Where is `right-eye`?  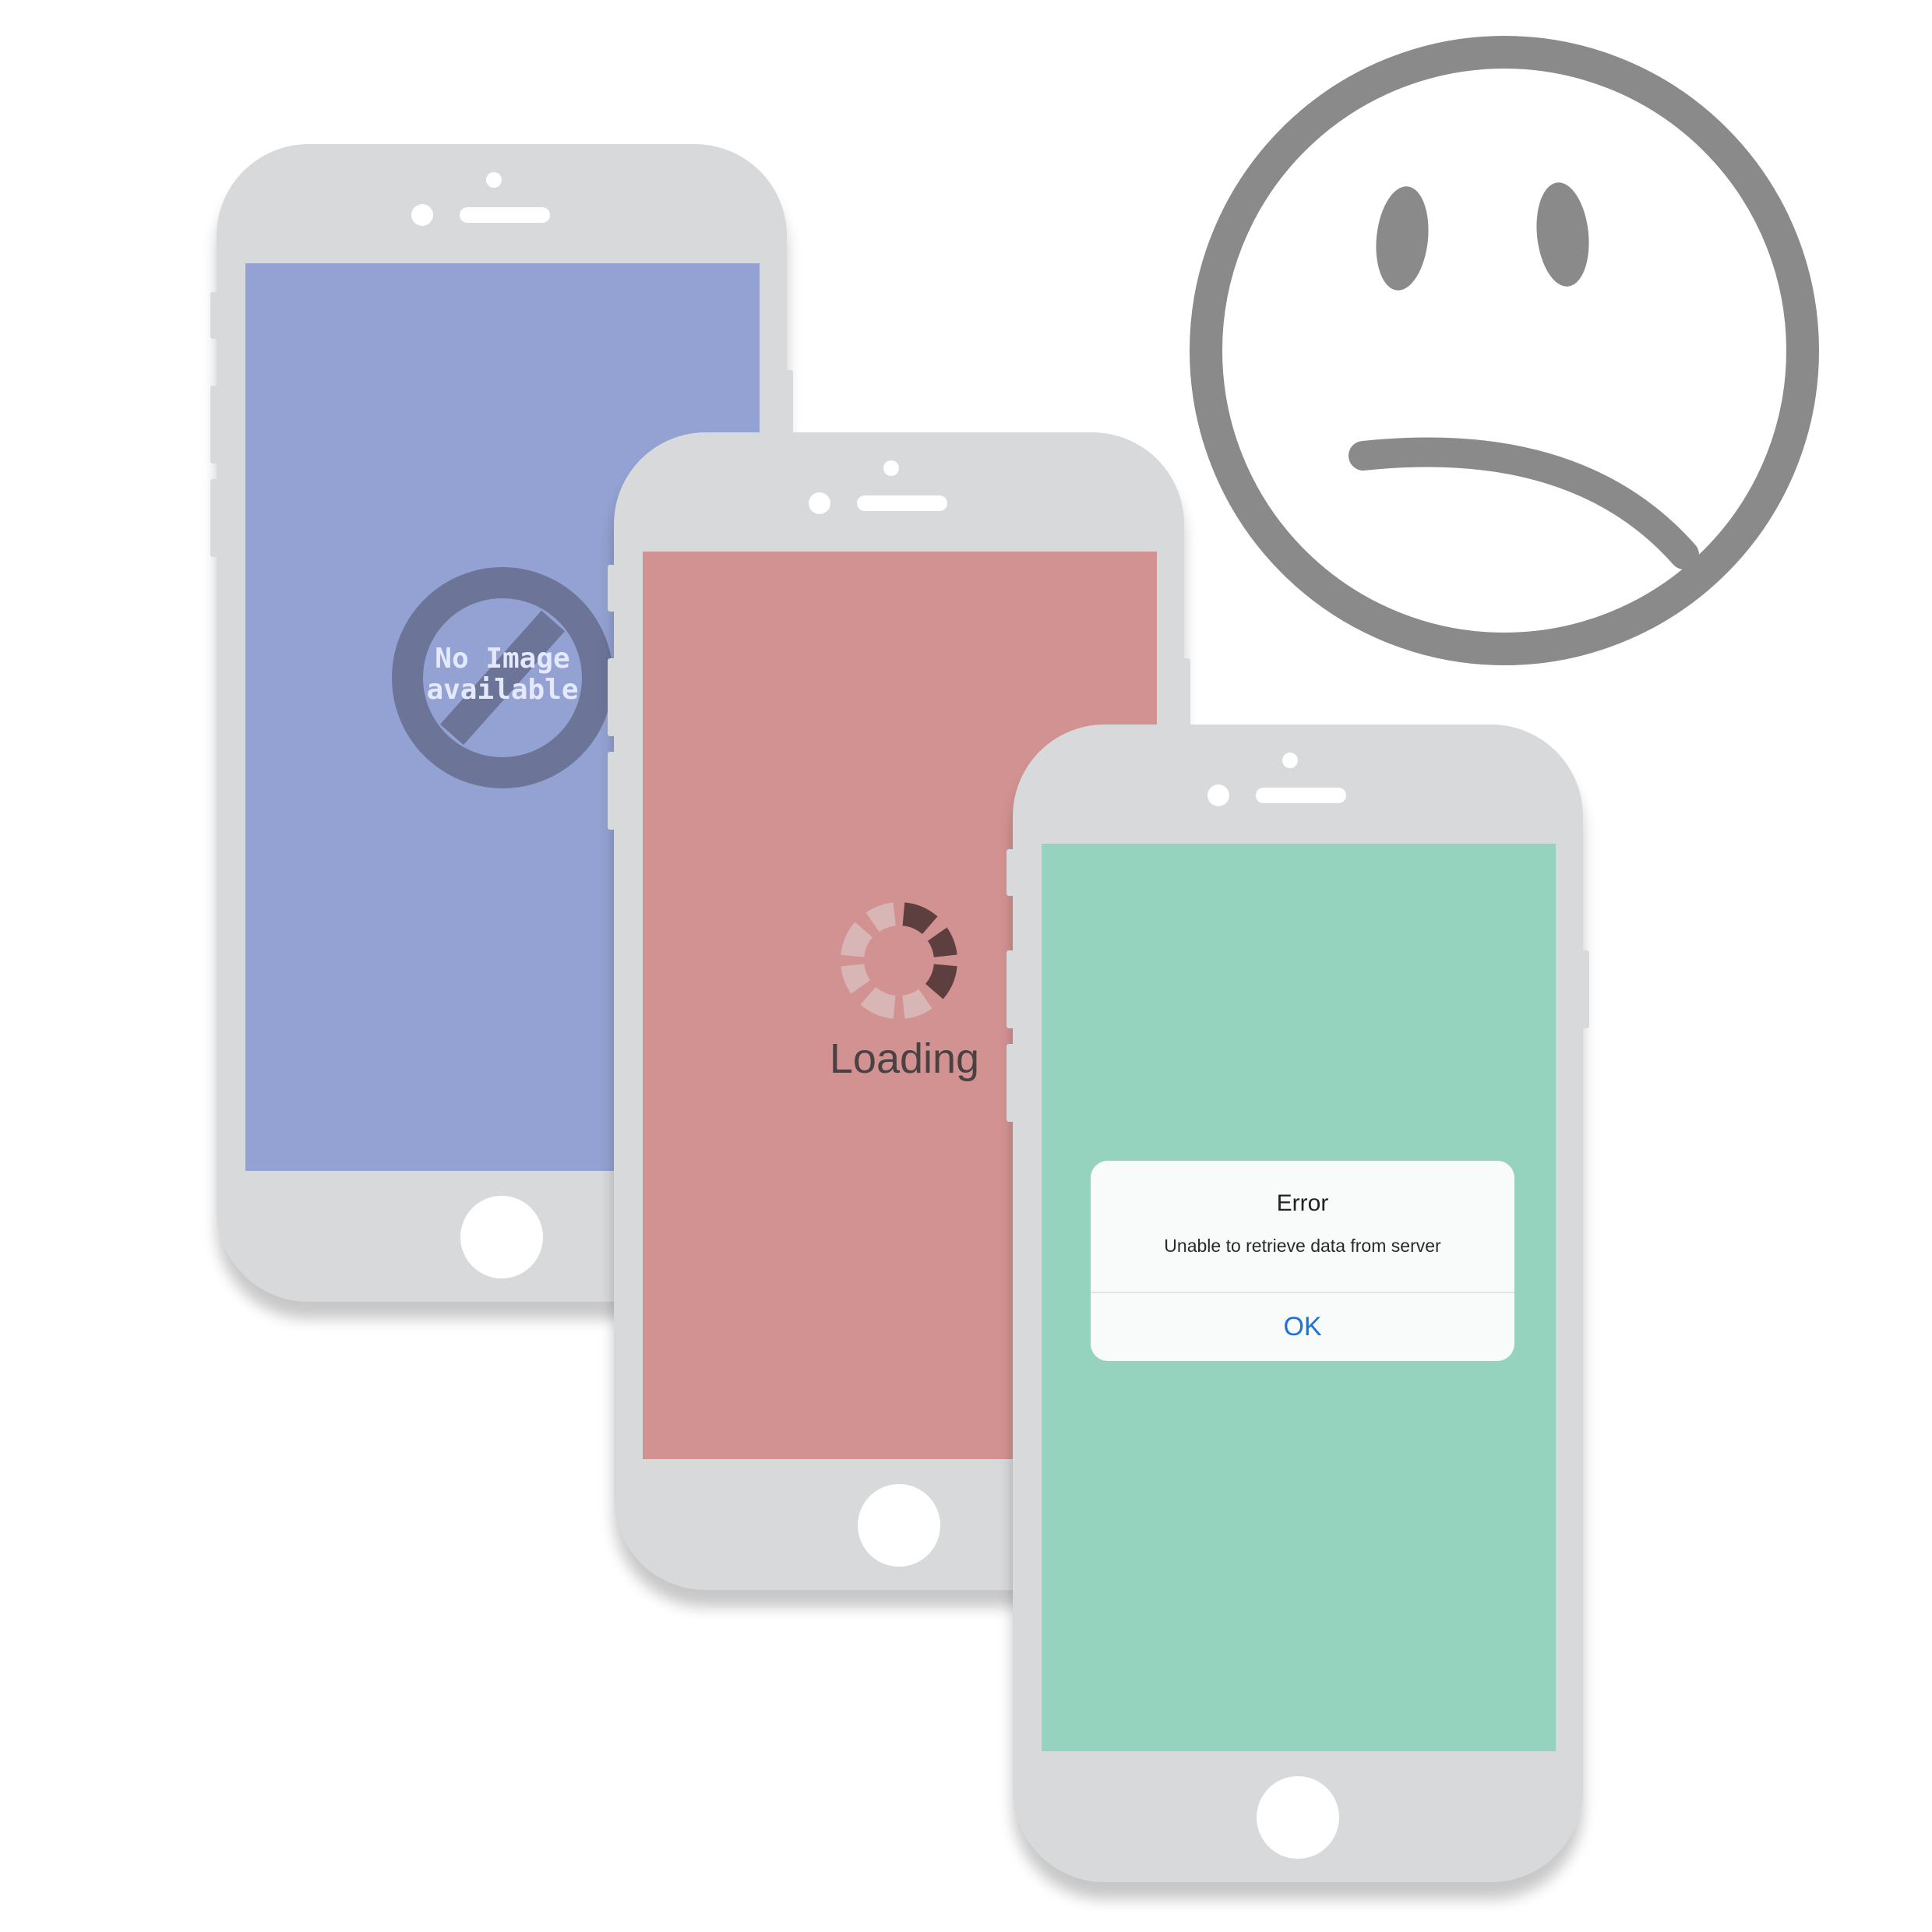
right-eye is located at coordinates (1562, 234).